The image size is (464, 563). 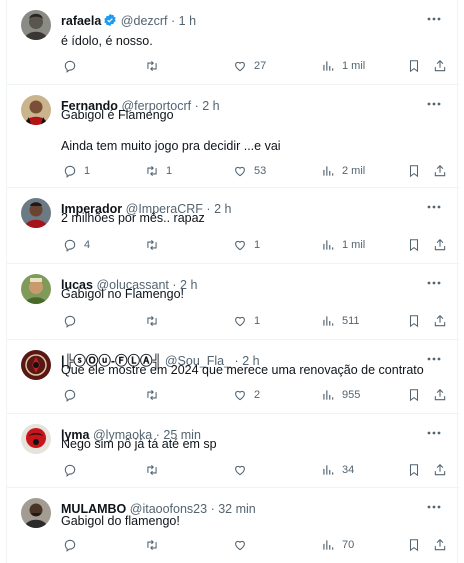 I want to click on timestamp: 1 h, so click(x=187, y=21).